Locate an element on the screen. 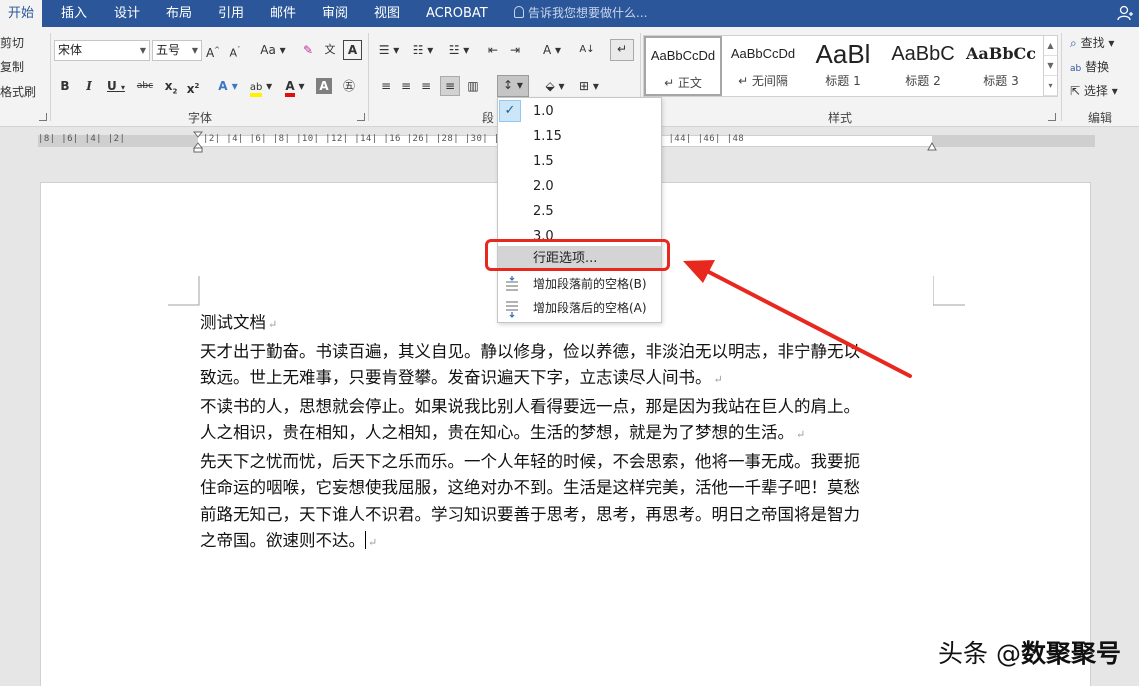 This screenshot has height=686, width=1139. watermark: 头条 @数聚聚号 is located at coordinates (1029, 652).